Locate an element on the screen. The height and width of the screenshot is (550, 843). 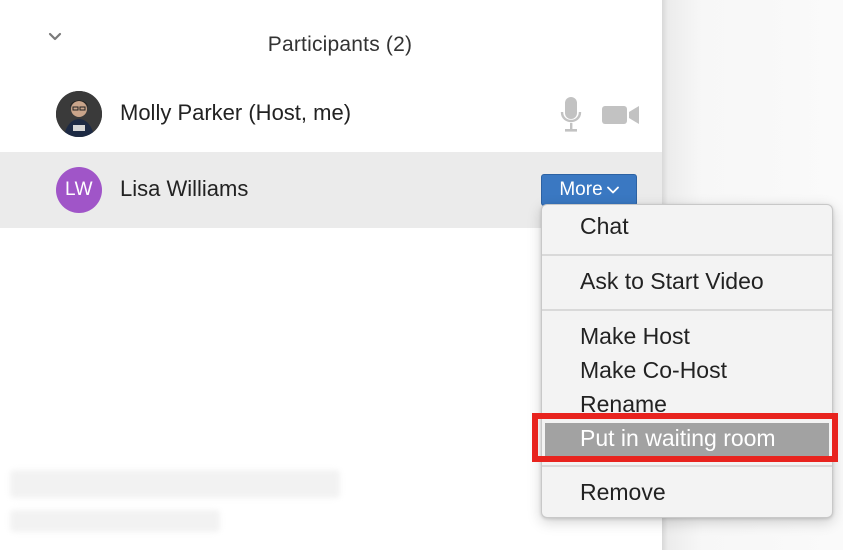
highlight-annotation-box is located at coordinates (685, 437).